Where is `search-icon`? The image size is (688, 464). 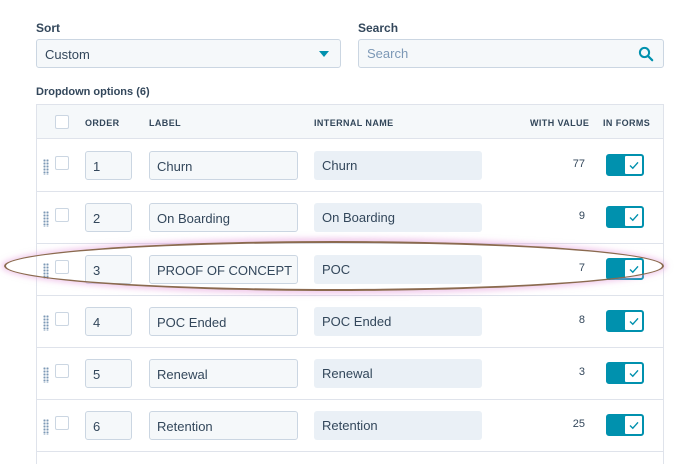
search-icon is located at coordinates (646, 54).